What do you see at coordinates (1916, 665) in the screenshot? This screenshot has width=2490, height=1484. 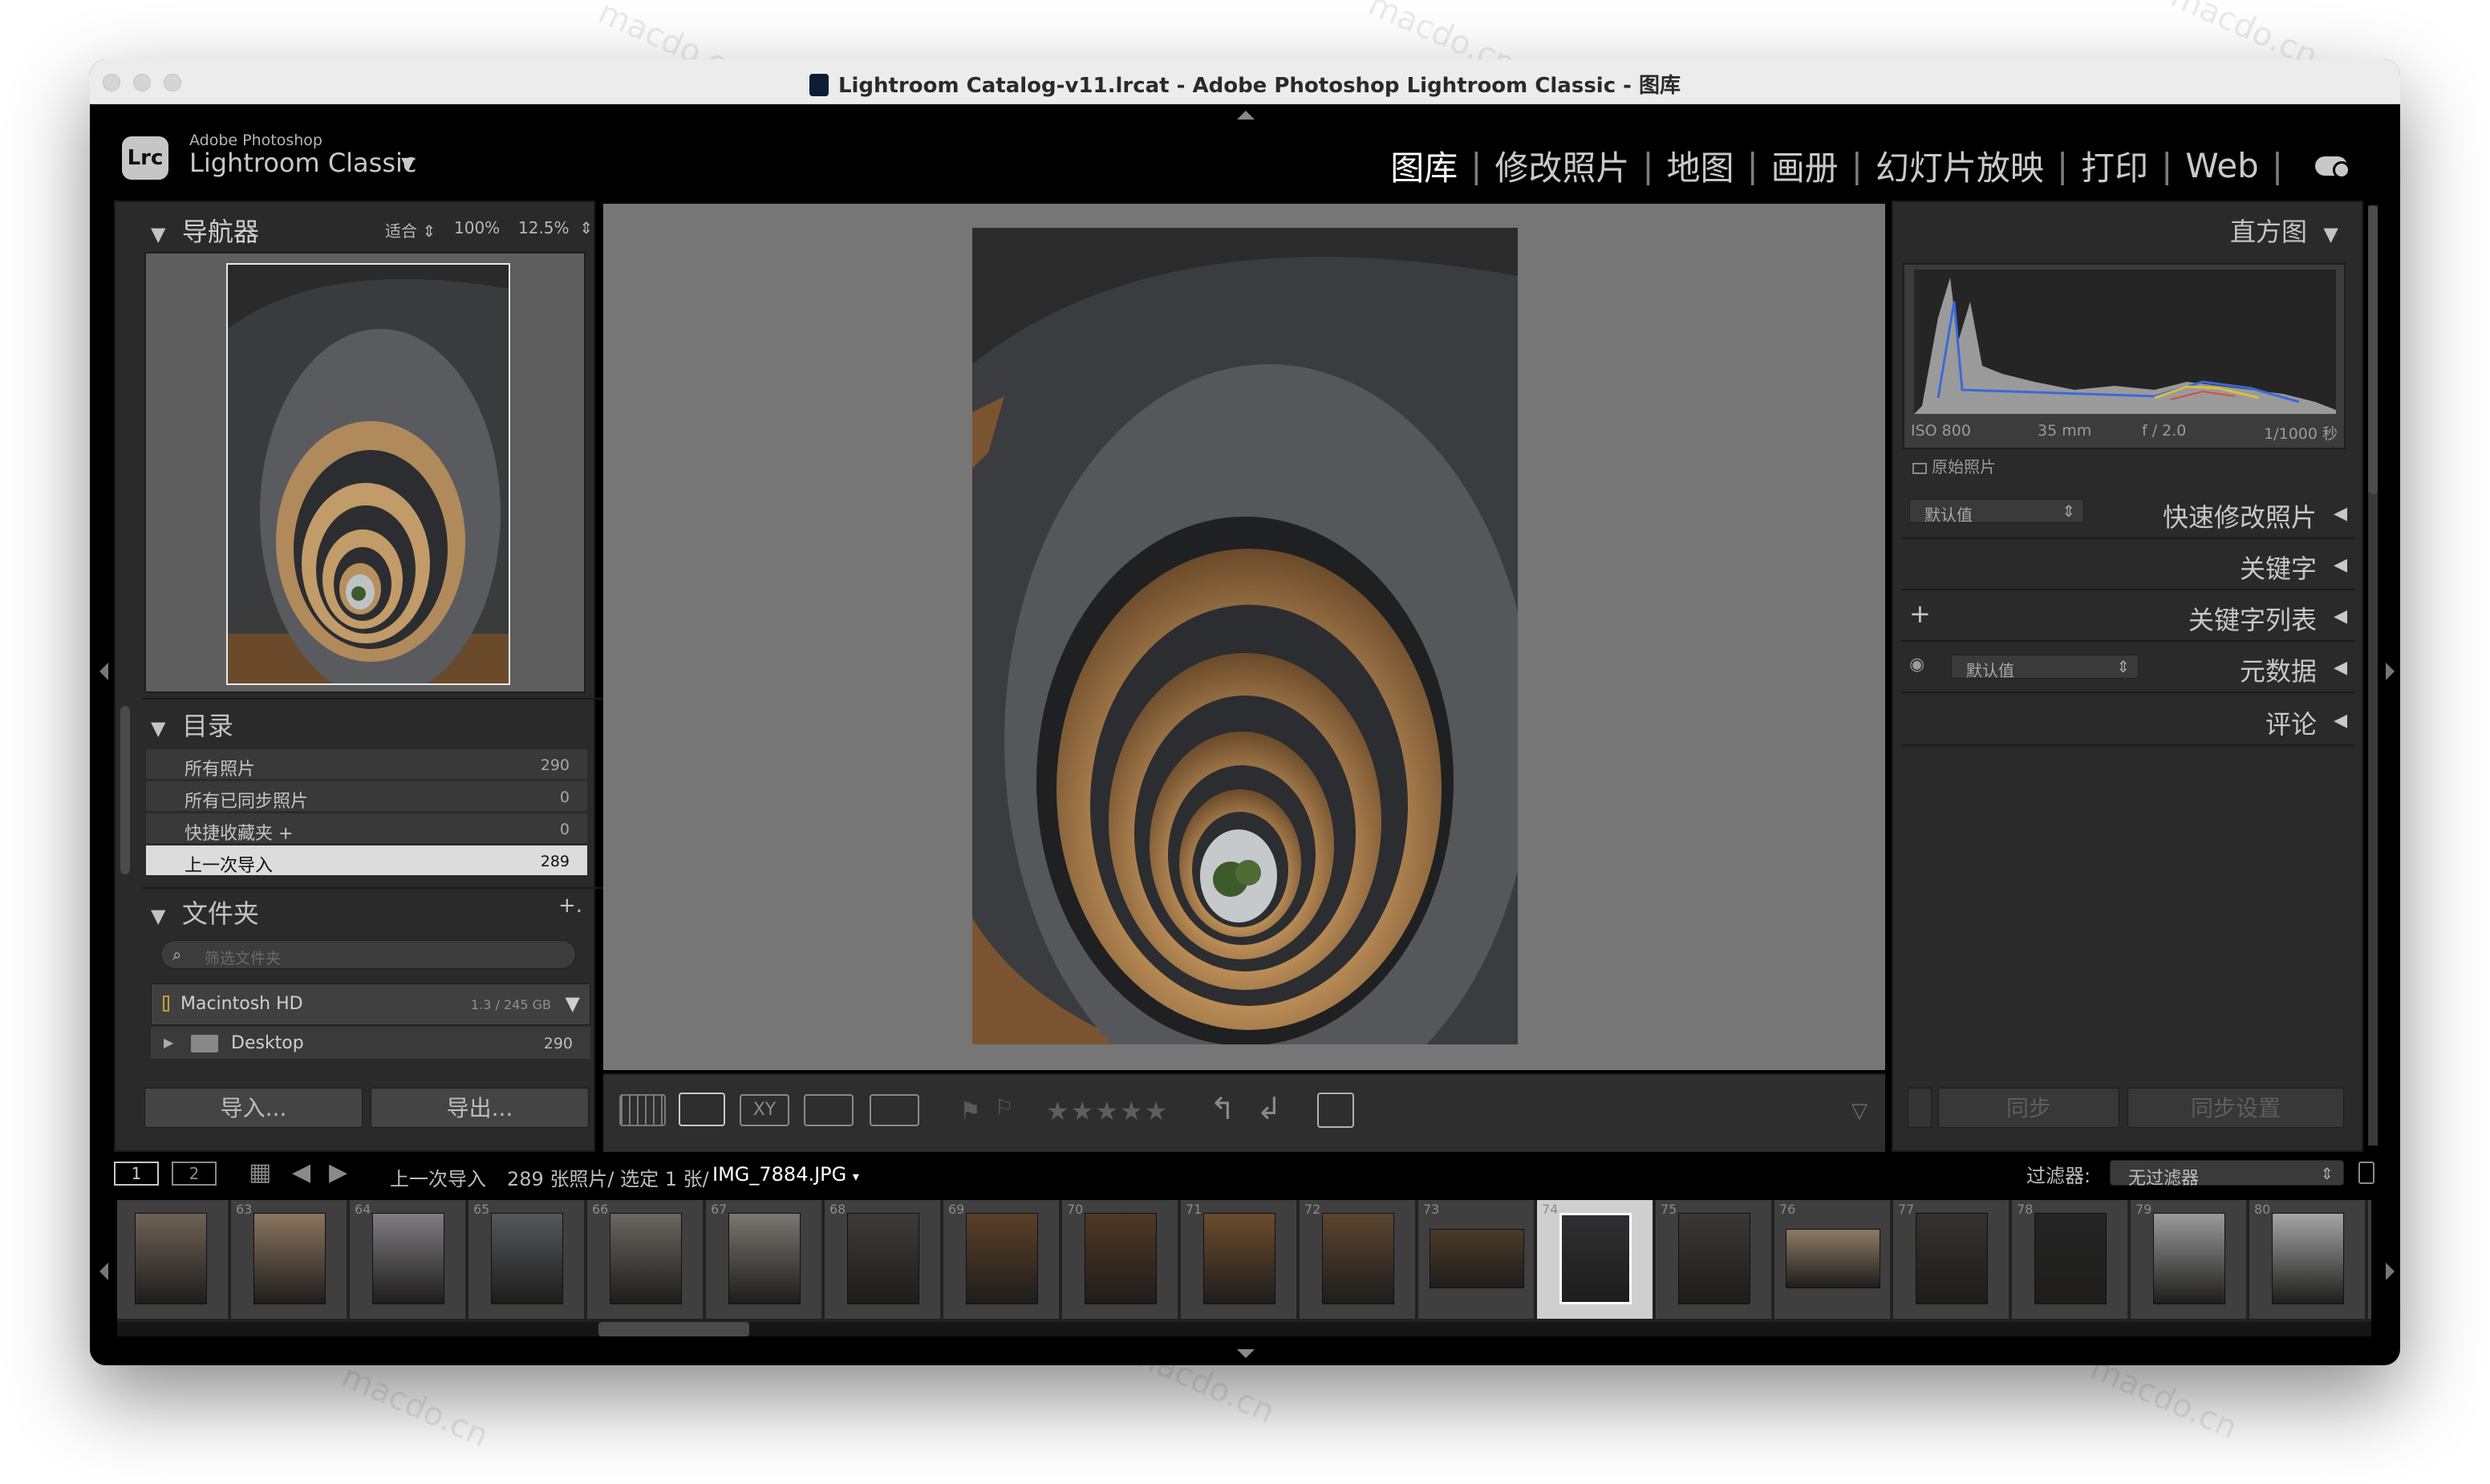 I see `eye-icon: ◉` at bounding box center [1916, 665].